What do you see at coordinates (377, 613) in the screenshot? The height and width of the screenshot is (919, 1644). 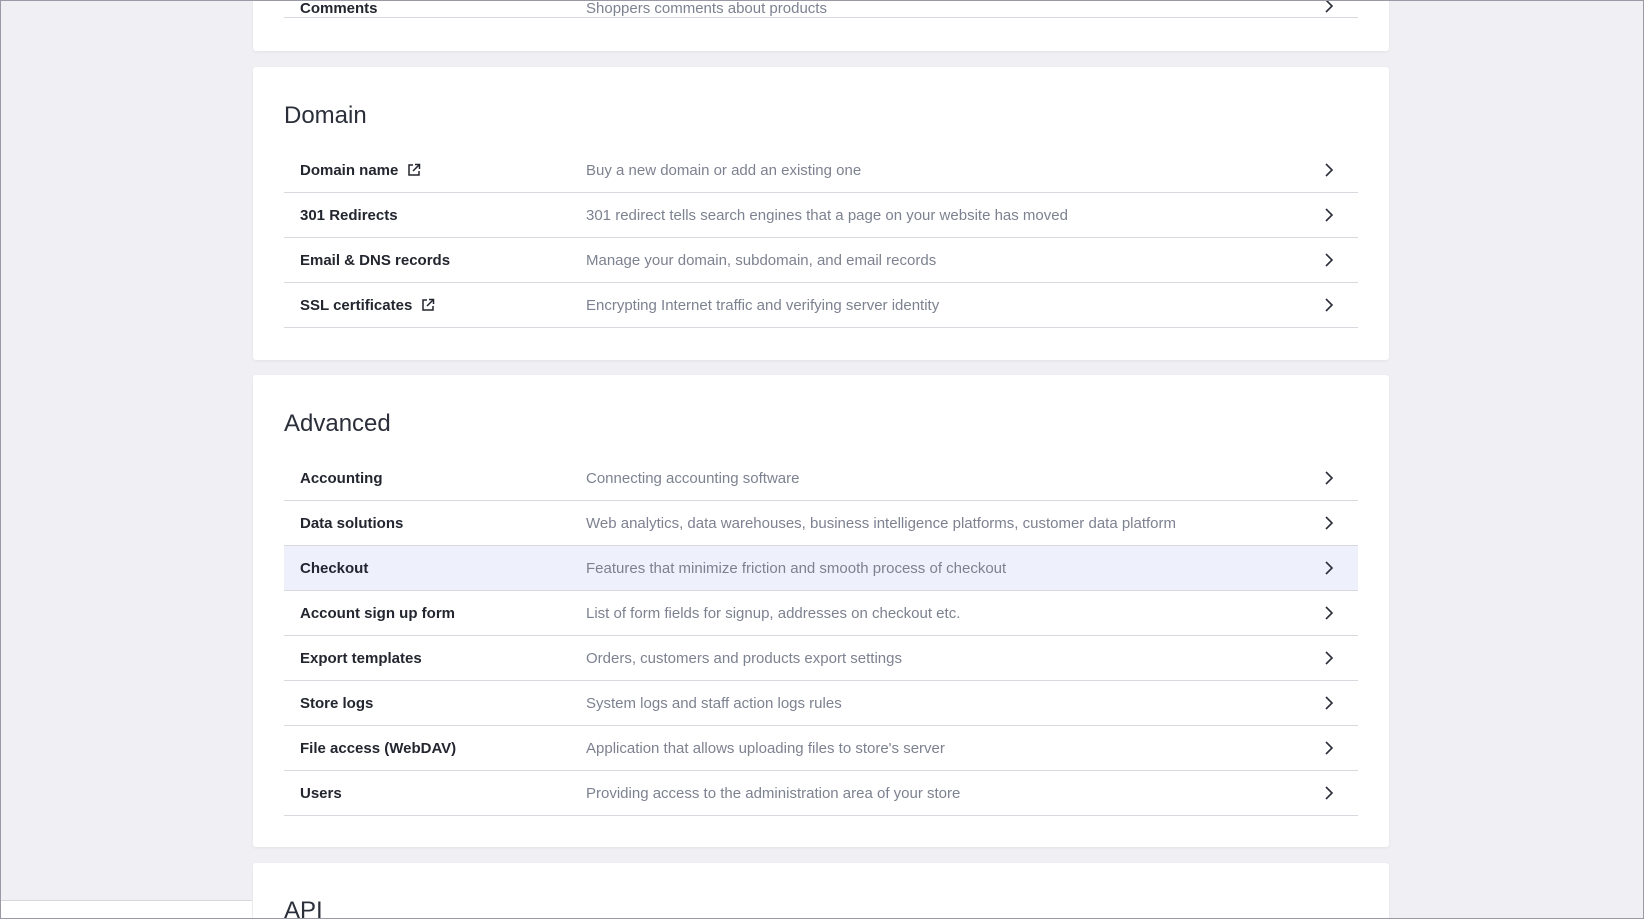 I see `row-name: Account sign up form` at bounding box center [377, 613].